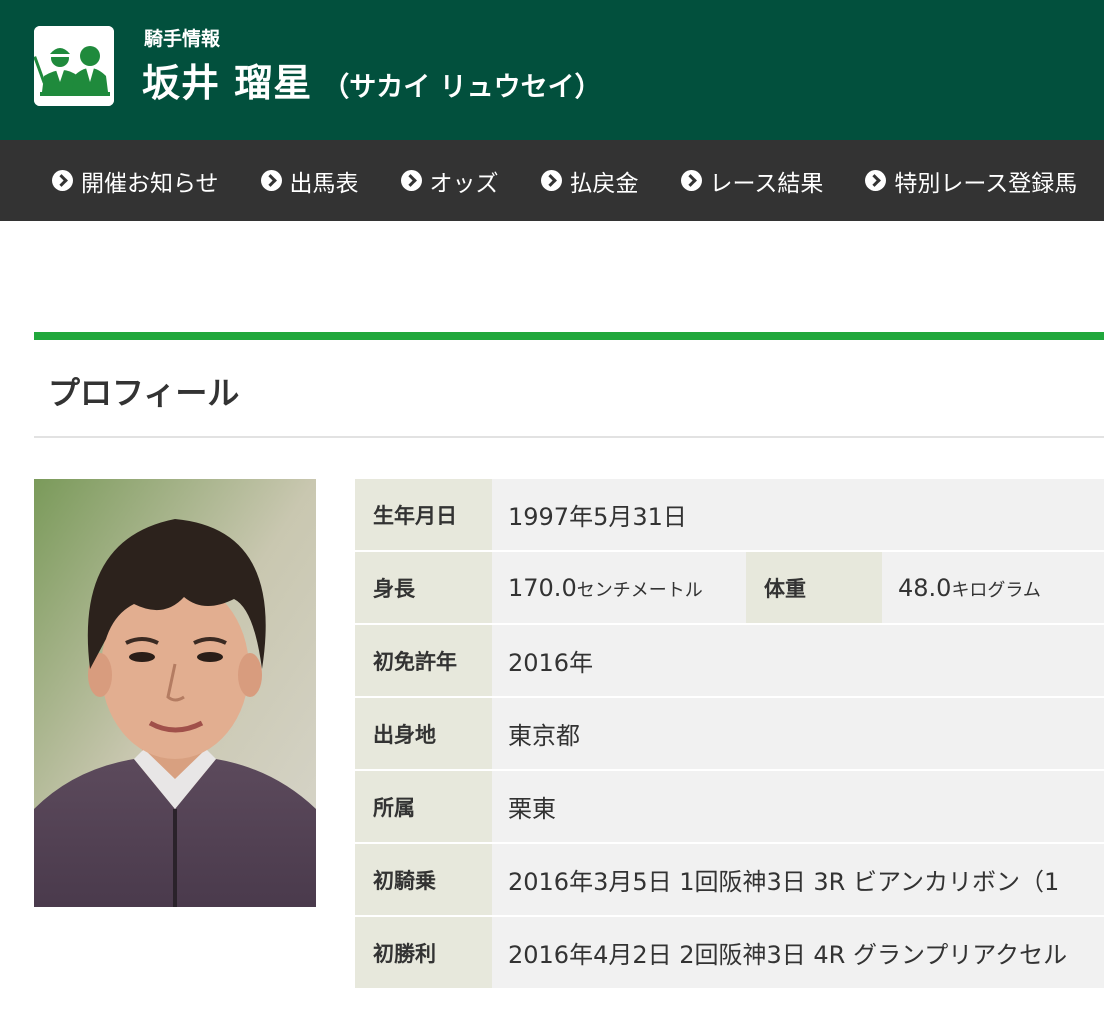 This screenshot has width=1104, height=1016. What do you see at coordinates (814, 588) in the screenshot?
I see `label-weight: 体重` at bounding box center [814, 588].